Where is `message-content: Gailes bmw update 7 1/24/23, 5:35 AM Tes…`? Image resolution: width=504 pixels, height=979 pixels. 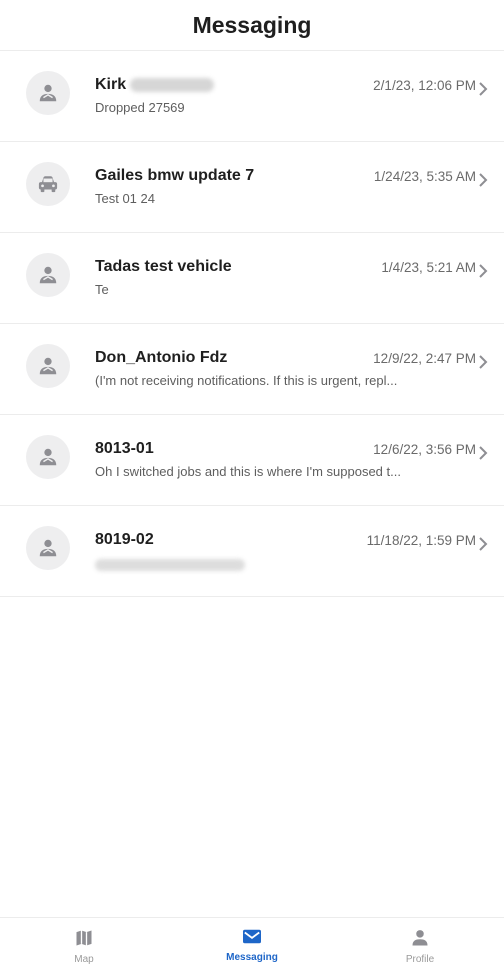
message-content: Gailes bmw update 7 1/24/23, 5:35 AM Tes… is located at coordinates (291, 186).